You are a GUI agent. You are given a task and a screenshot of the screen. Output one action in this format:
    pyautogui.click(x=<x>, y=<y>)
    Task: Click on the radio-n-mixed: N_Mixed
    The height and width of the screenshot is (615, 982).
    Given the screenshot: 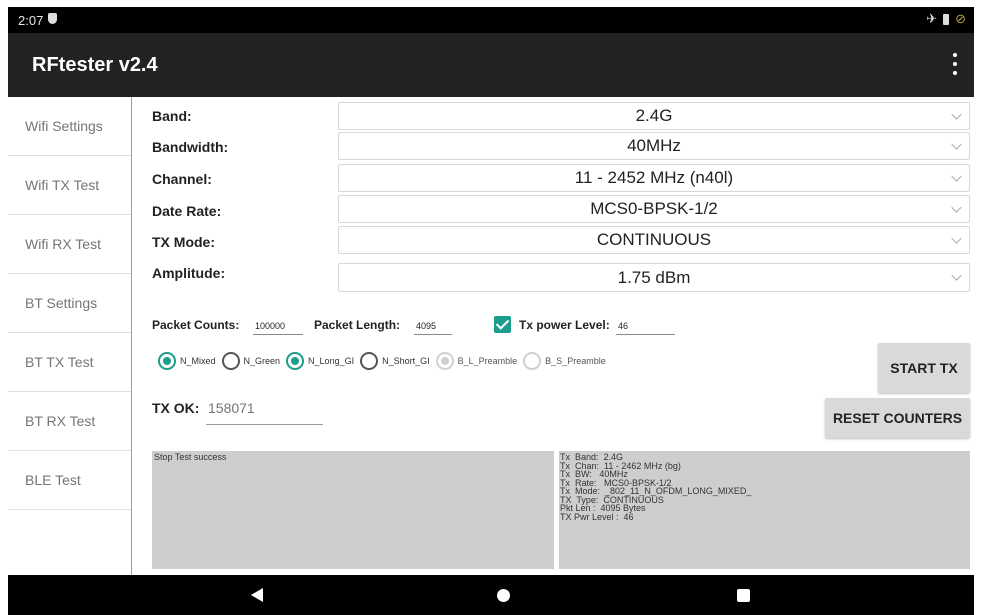 What is the action you would take?
    pyautogui.click(x=187, y=361)
    